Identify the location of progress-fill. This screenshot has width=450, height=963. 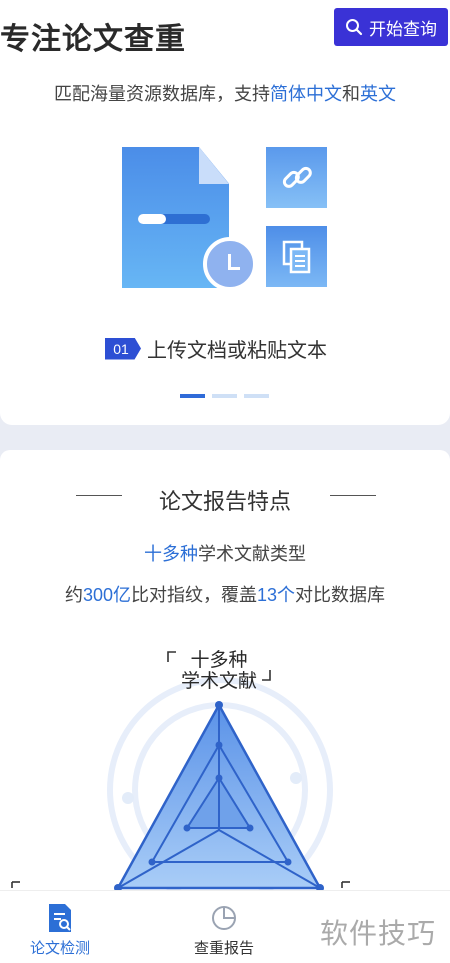
(152, 219).